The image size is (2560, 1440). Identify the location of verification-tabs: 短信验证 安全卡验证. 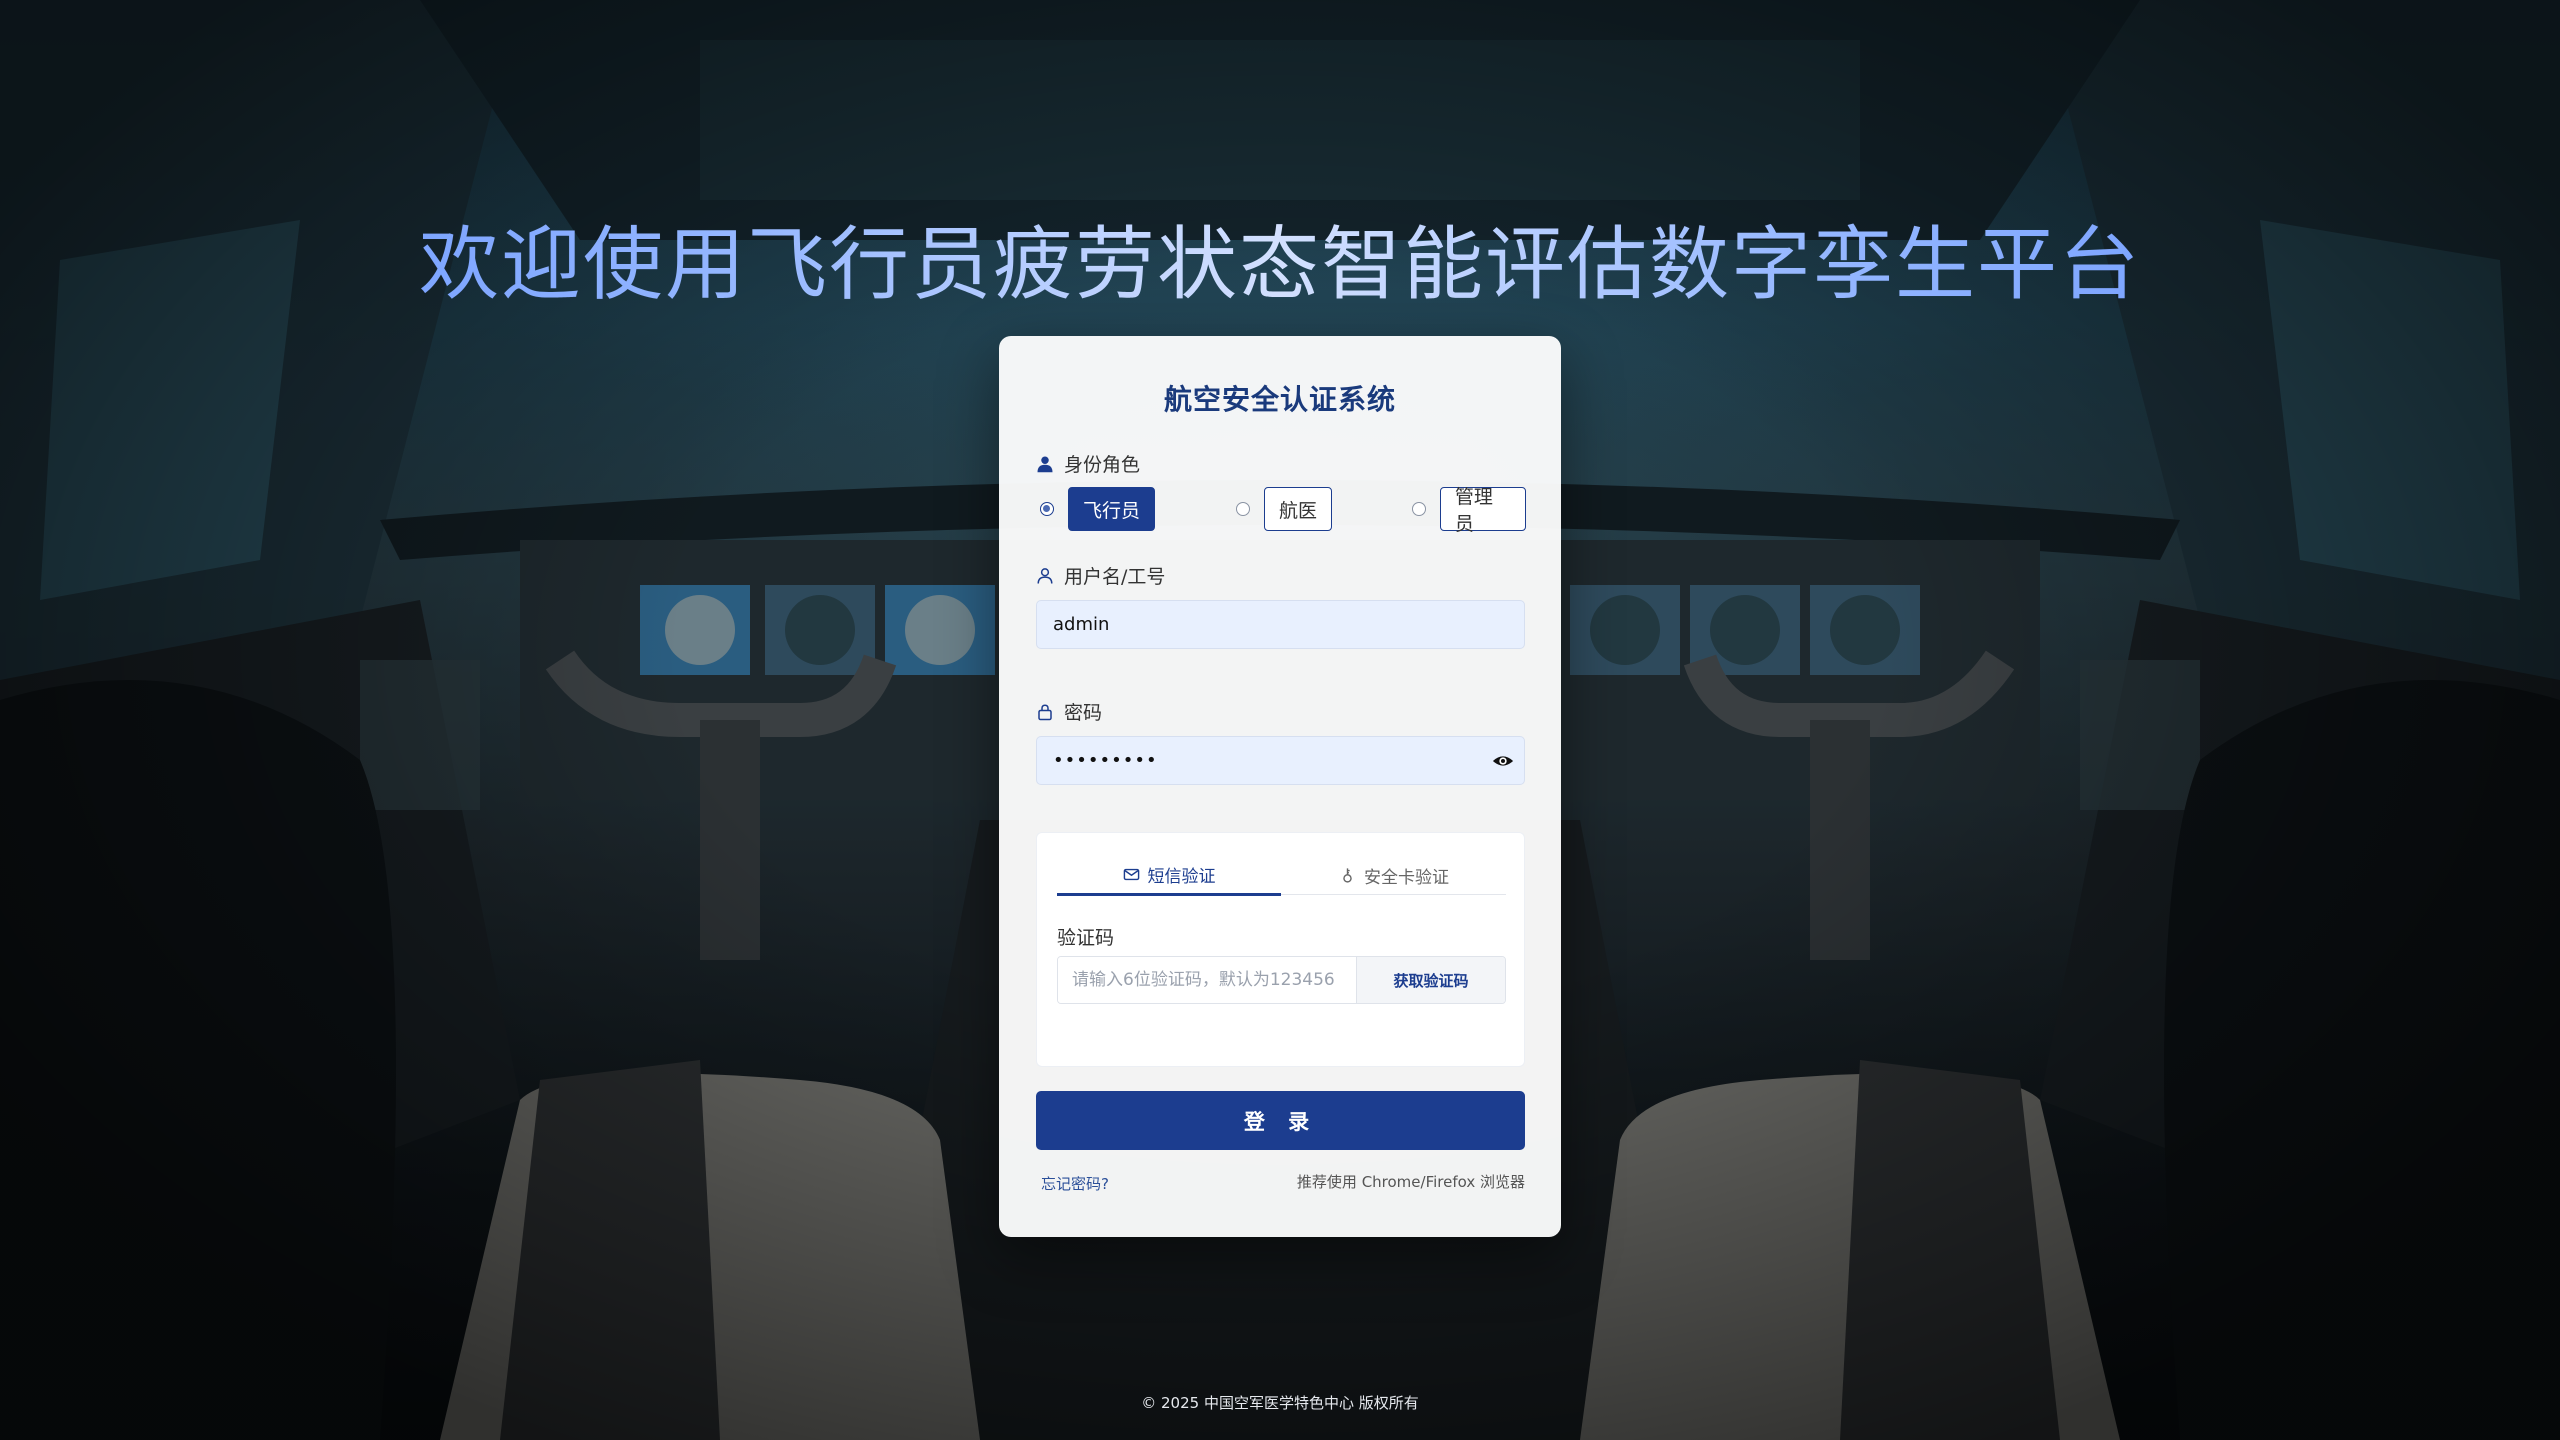
(1281, 875).